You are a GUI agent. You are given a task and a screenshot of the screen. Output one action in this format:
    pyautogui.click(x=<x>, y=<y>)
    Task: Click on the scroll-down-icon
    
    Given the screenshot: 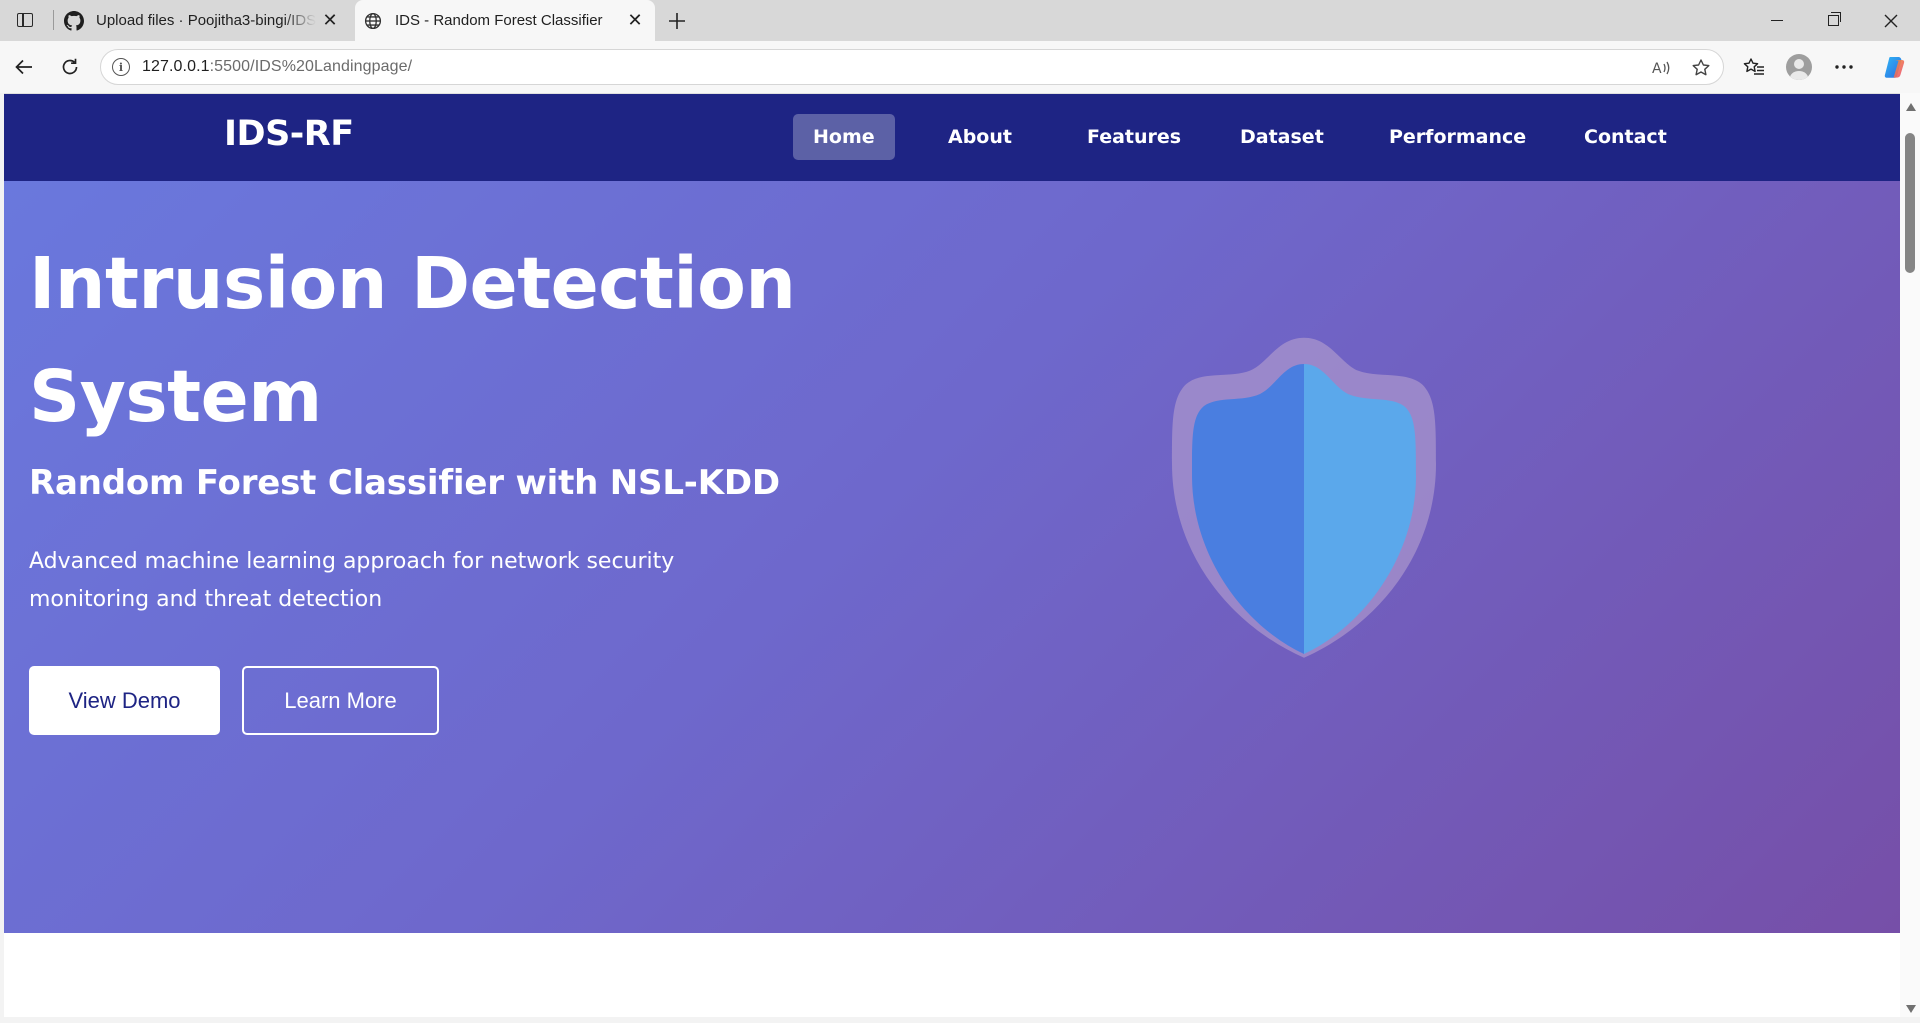 What is the action you would take?
    pyautogui.click(x=1911, y=1009)
    